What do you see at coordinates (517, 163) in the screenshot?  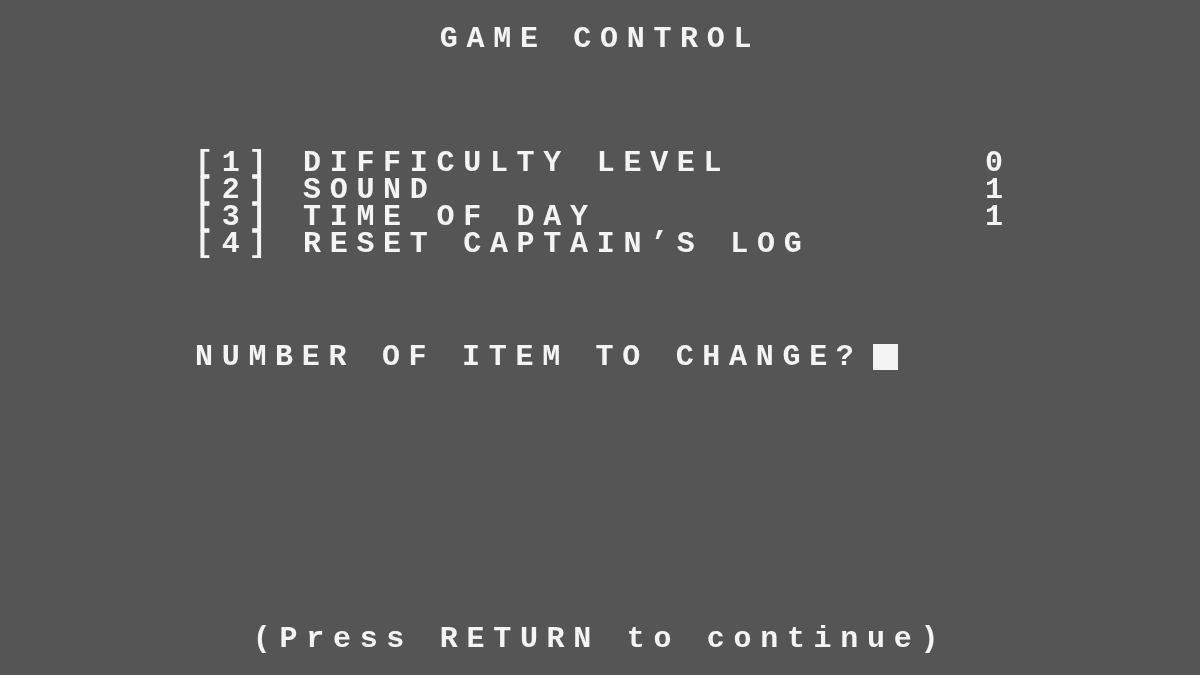 I see `option-label: DIFFICULTY LEVEL` at bounding box center [517, 163].